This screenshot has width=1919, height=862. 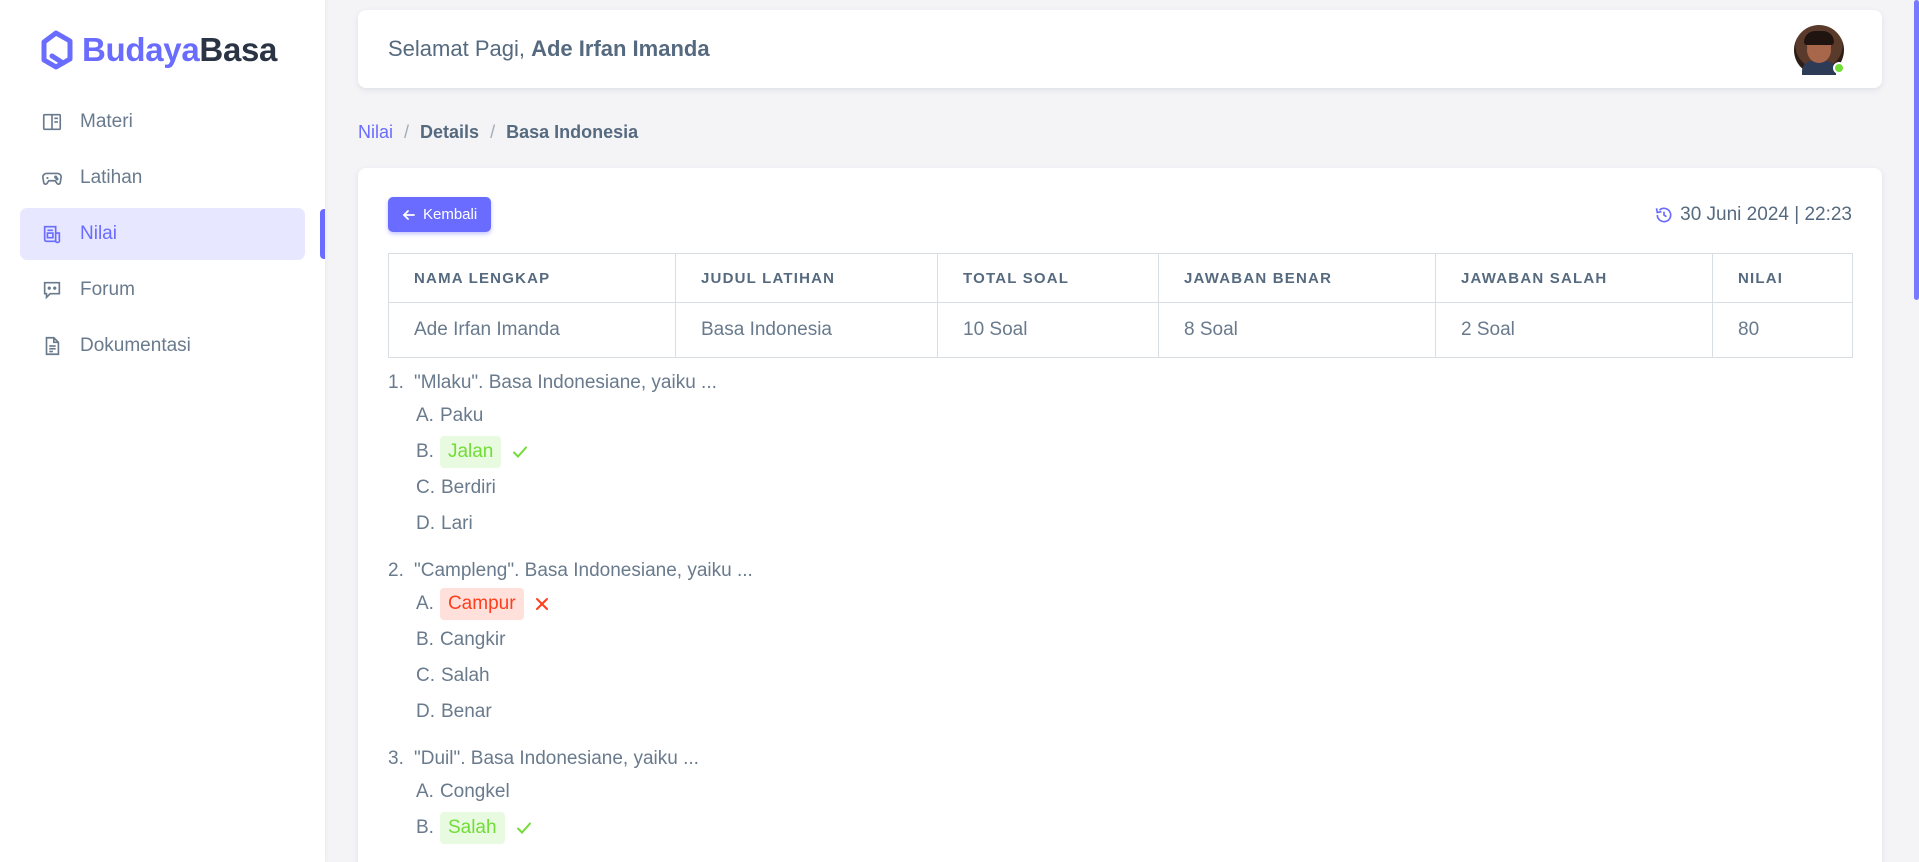 What do you see at coordinates (162, 122) in the screenshot?
I see `sidebar-item-materi: Materi` at bounding box center [162, 122].